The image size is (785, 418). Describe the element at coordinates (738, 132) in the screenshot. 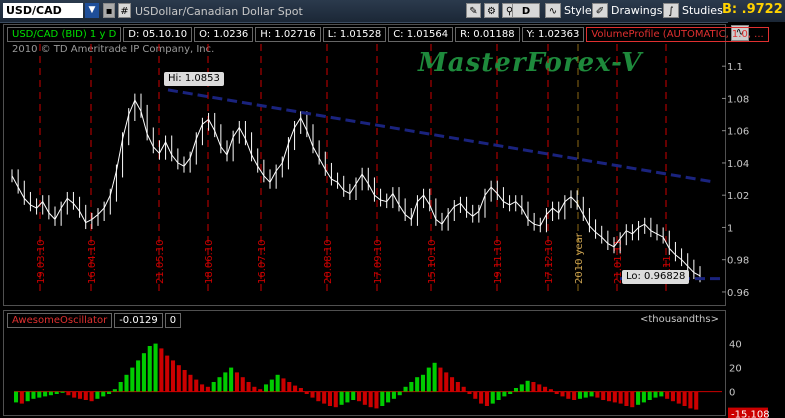

I see `y-tick-label: 1.06` at that location.